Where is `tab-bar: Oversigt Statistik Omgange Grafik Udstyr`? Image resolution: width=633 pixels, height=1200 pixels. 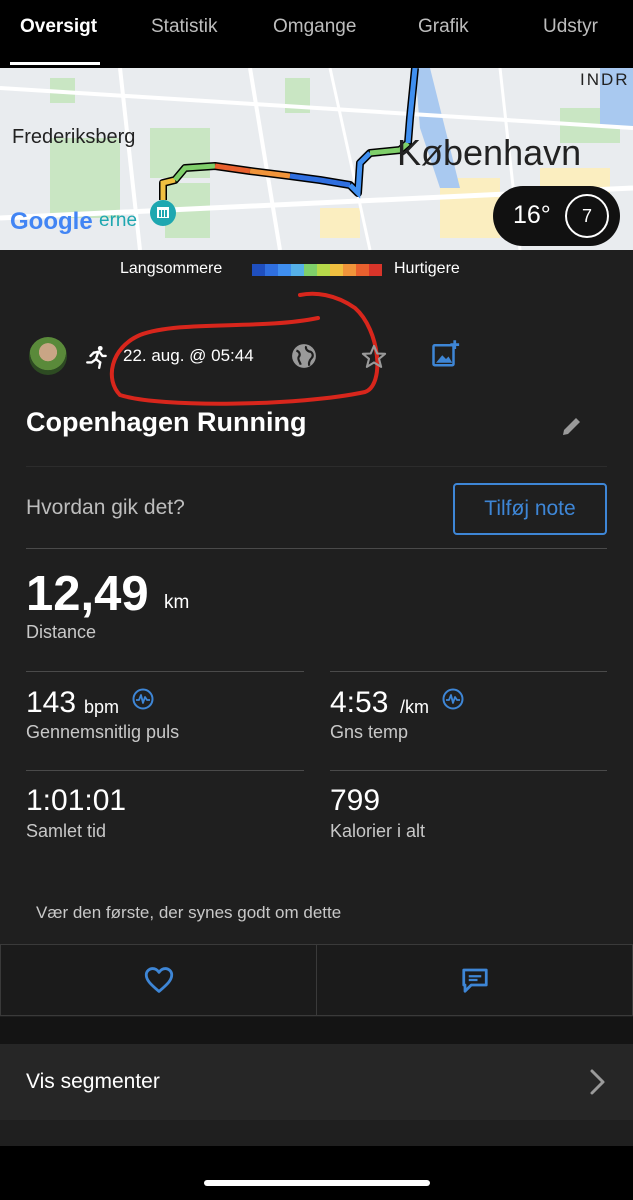
tab-bar: Oversigt Statistik Omgange Grafik Udstyr is located at coordinates (316, 34).